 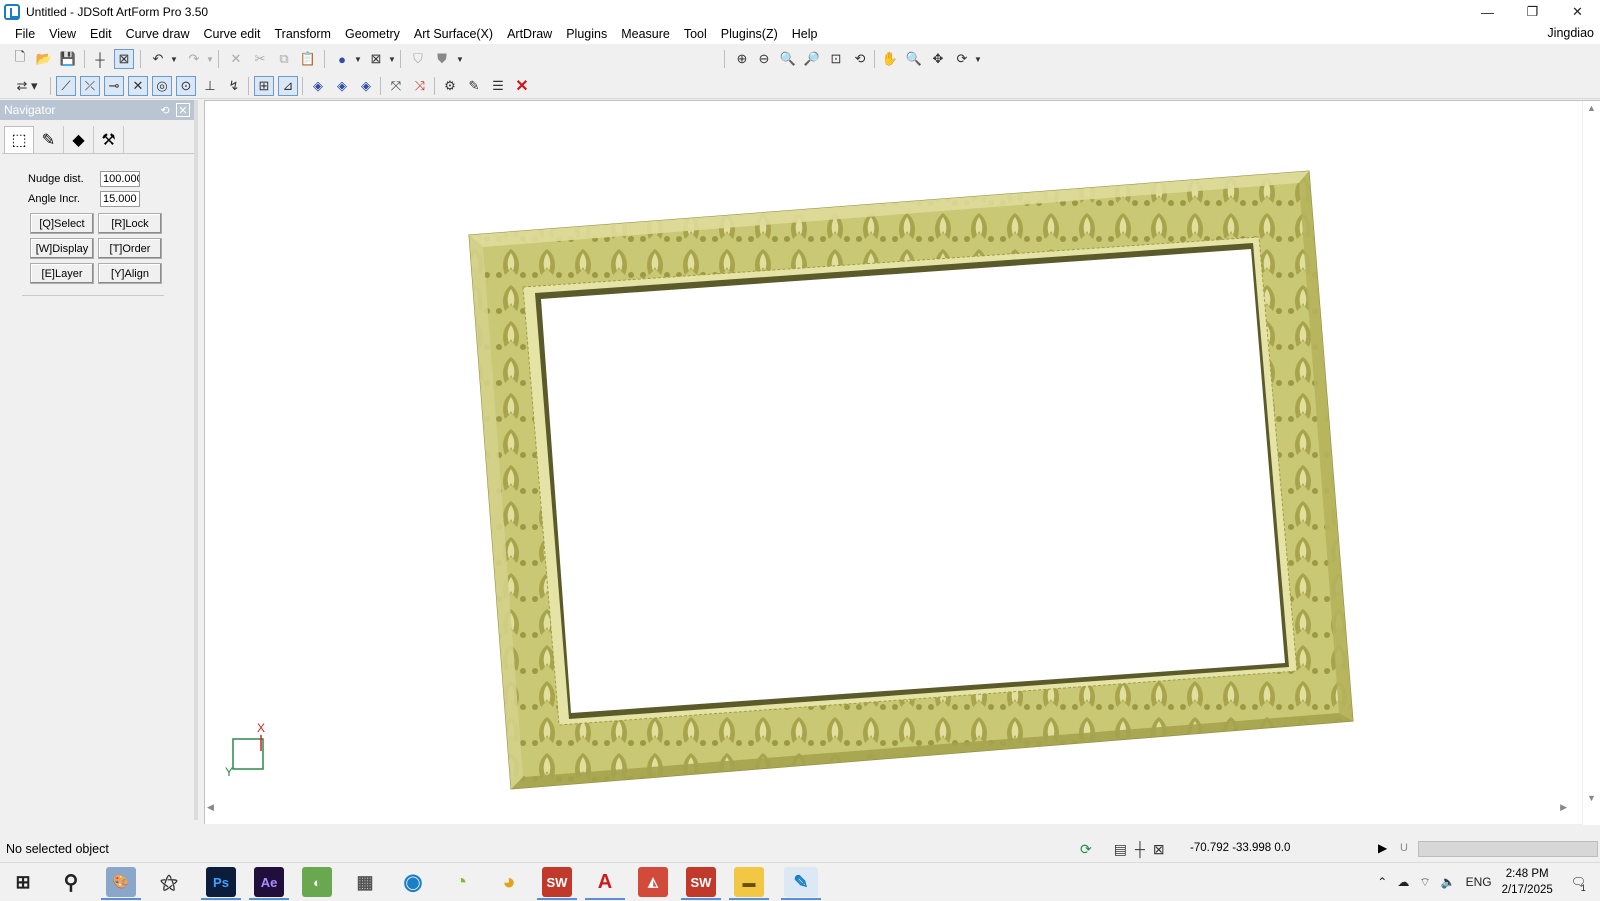 What do you see at coordinates (158, 34) in the screenshot?
I see `menu-curve-draw: Curve draw` at bounding box center [158, 34].